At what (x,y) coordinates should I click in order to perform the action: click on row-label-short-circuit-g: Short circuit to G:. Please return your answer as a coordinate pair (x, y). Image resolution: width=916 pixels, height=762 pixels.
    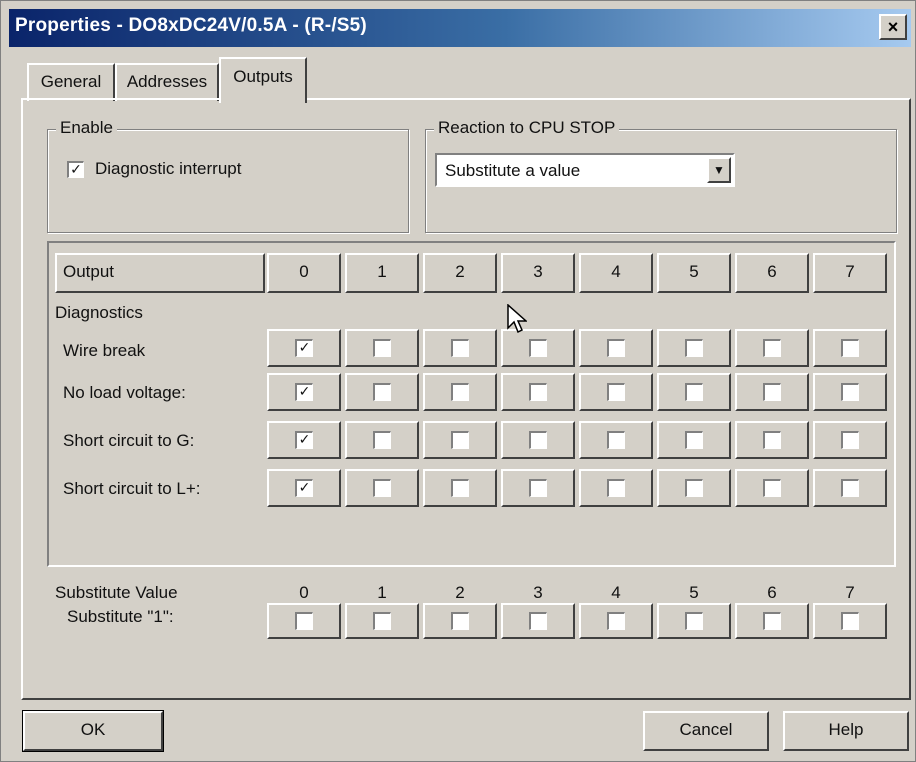
    Looking at the image, I should click on (129, 440).